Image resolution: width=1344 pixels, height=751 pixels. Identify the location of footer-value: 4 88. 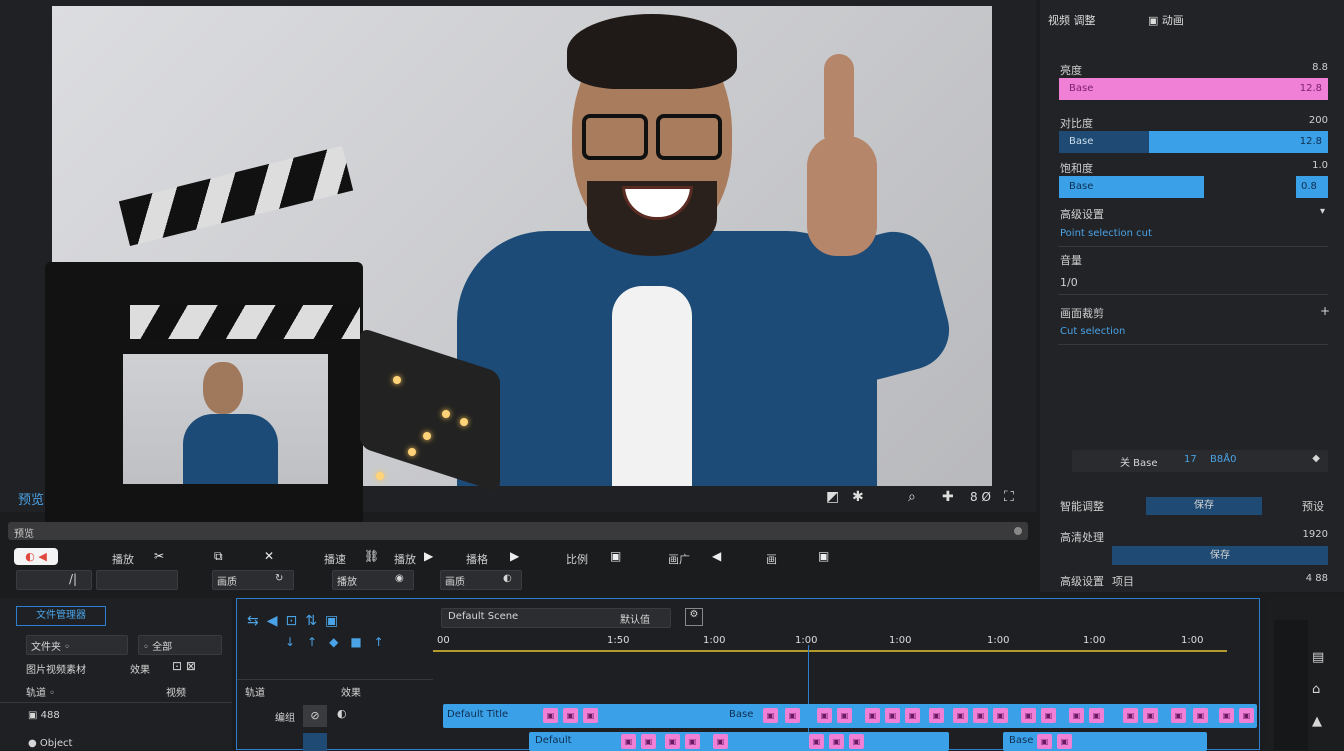
(1316, 578).